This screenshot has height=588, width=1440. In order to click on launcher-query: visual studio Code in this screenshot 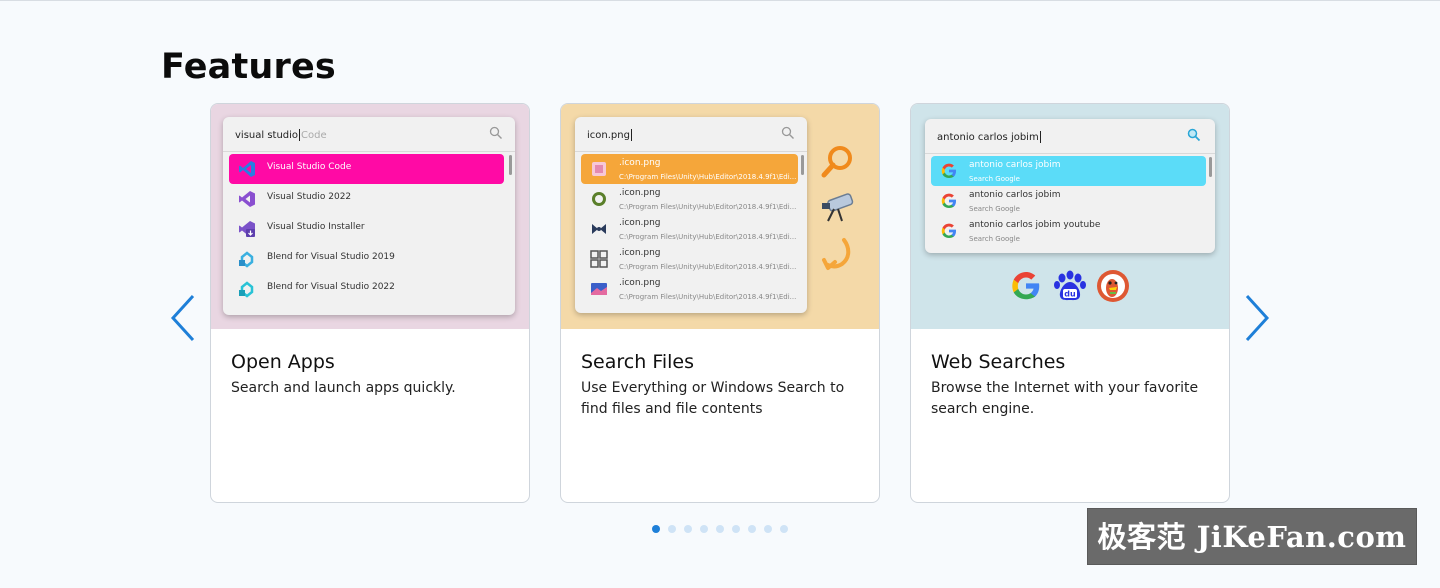, I will do `click(281, 135)`.